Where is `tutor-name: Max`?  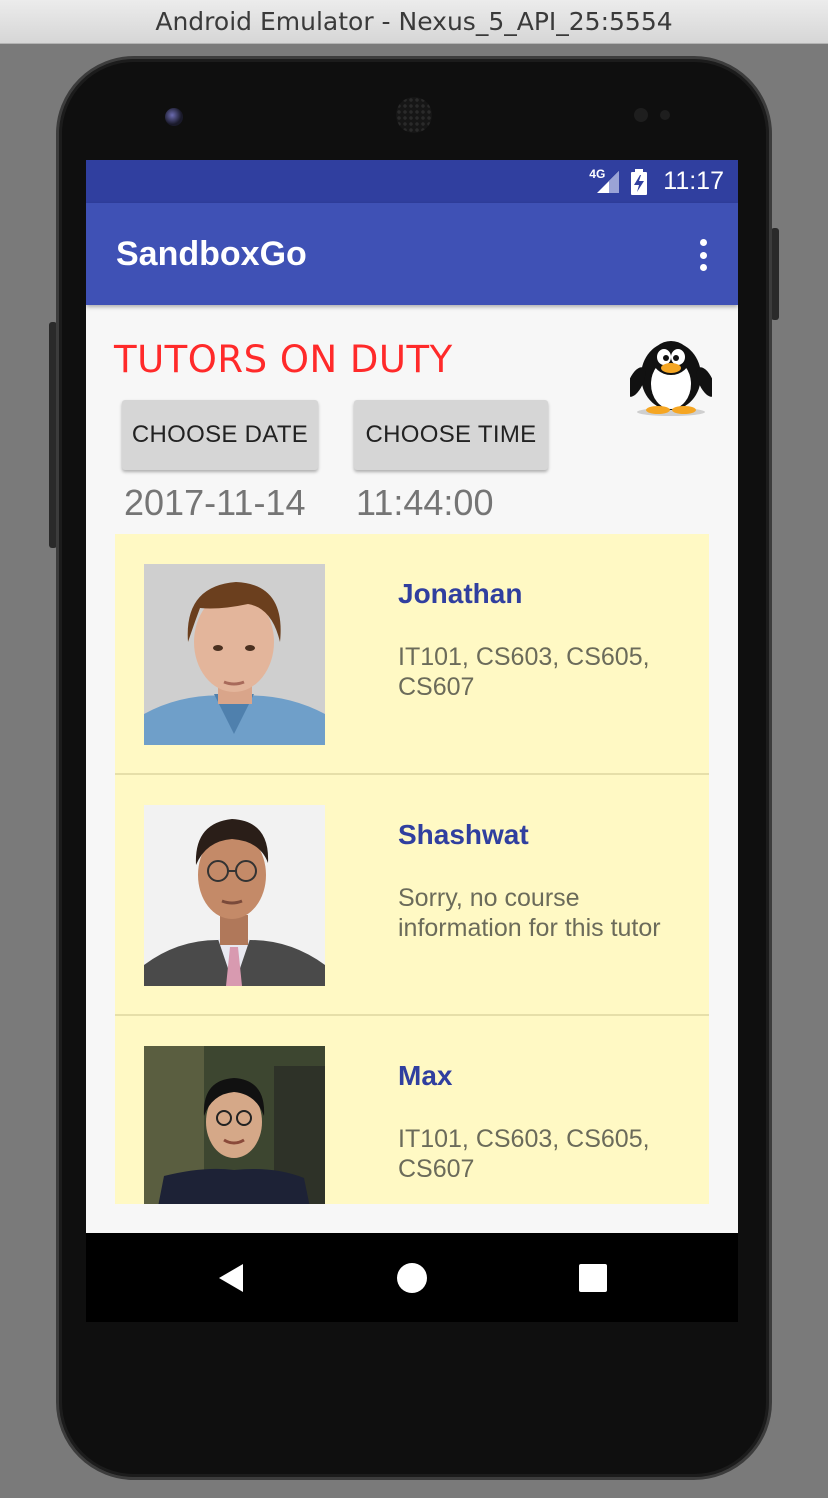 tutor-name: Max is located at coordinates (425, 1075).